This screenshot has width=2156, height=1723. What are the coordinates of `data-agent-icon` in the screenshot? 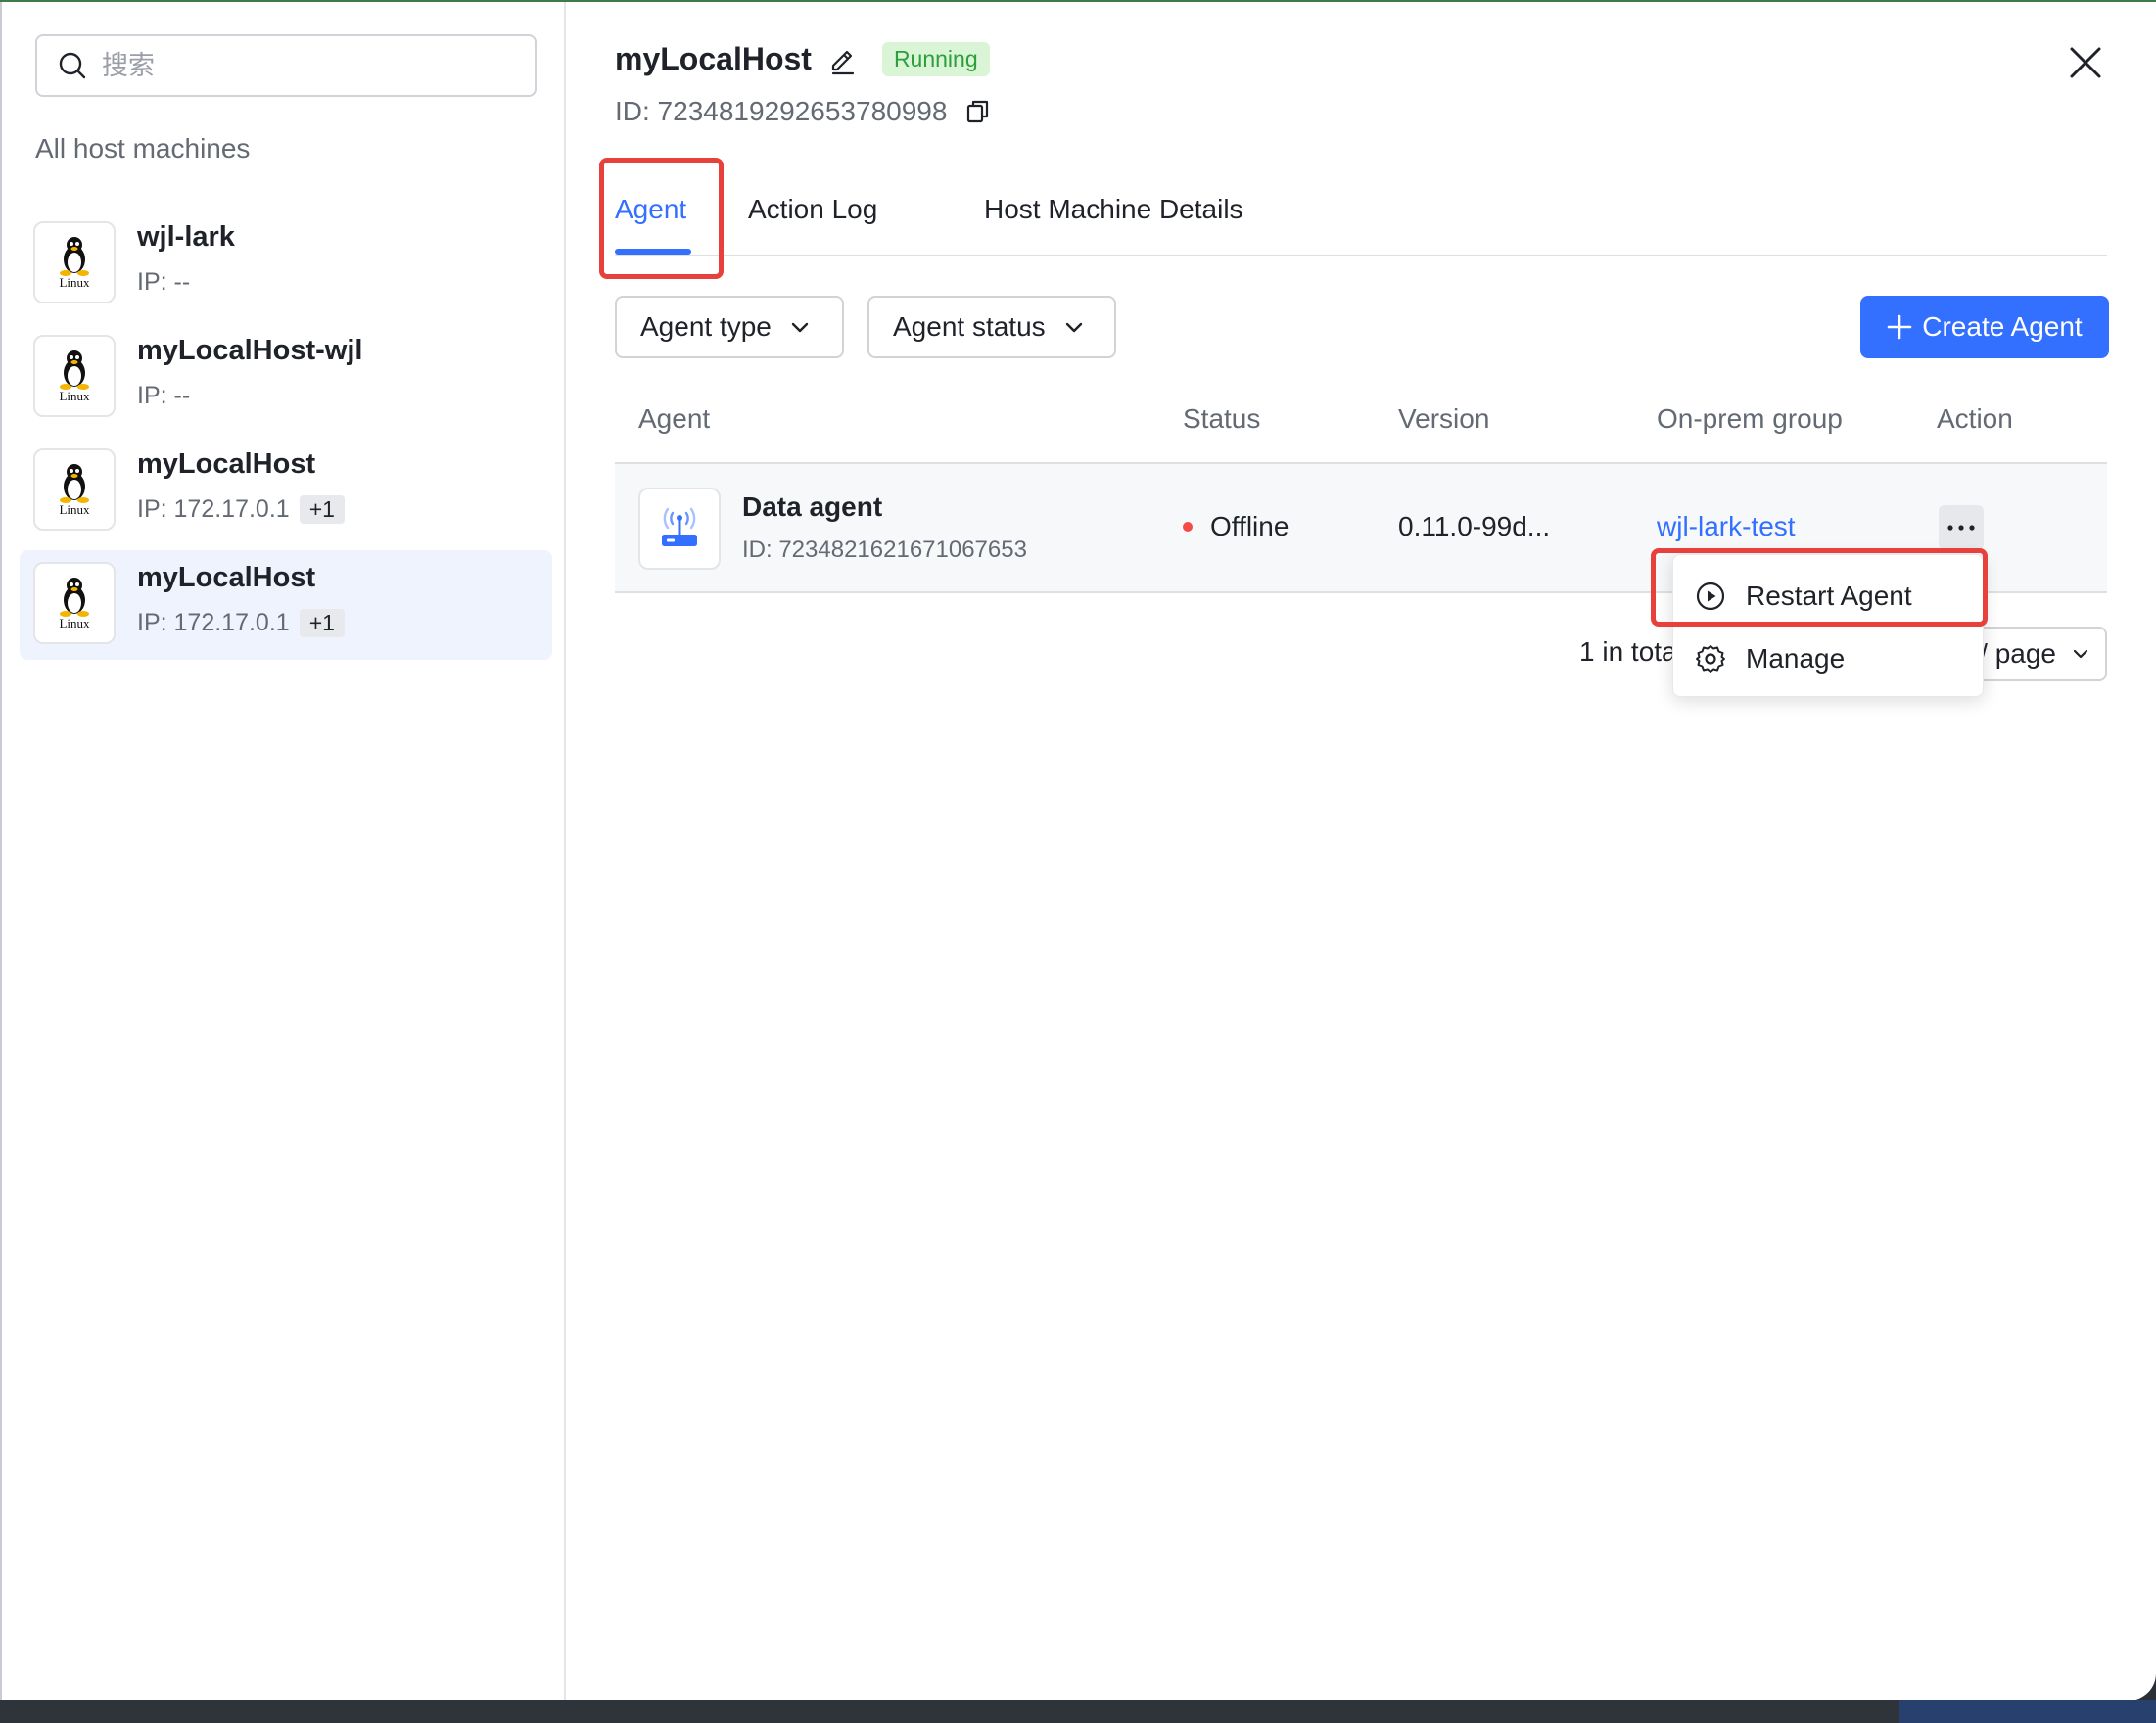 It's located at (679, 529).